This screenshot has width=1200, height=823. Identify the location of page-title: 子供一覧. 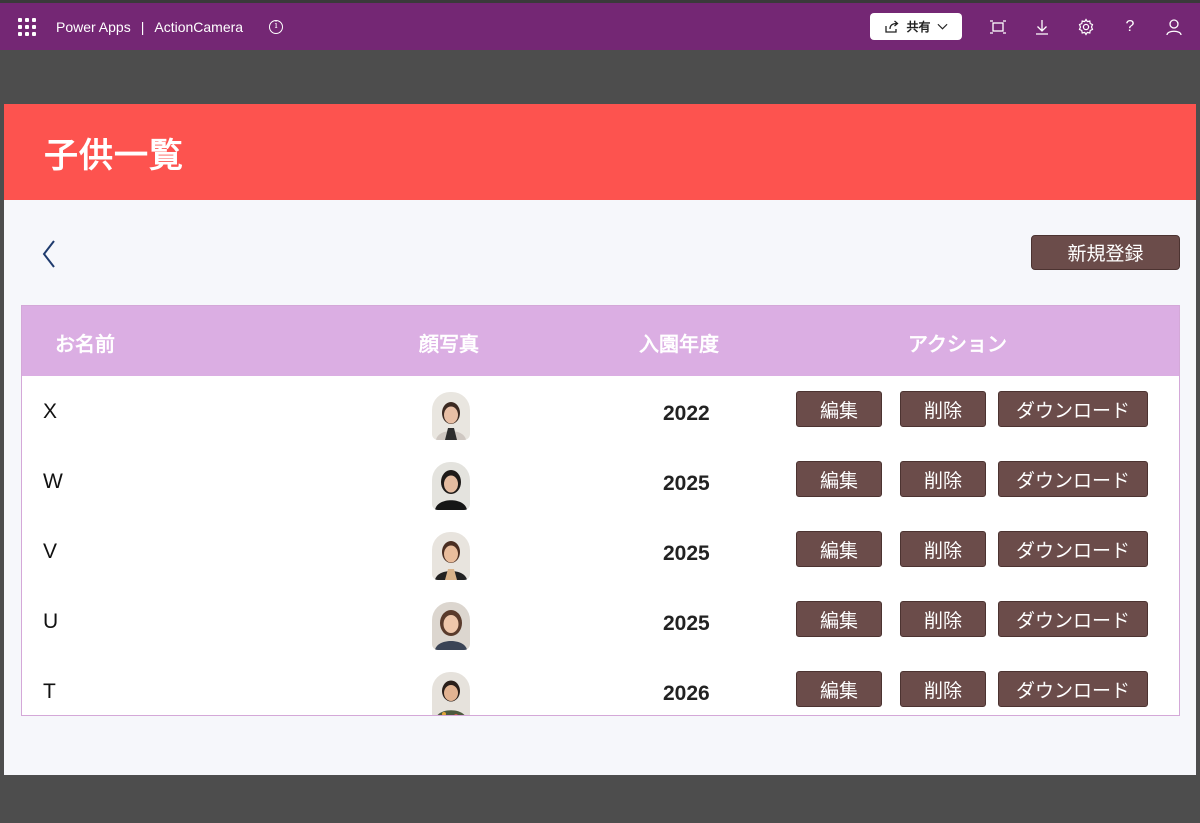
(114, 155).